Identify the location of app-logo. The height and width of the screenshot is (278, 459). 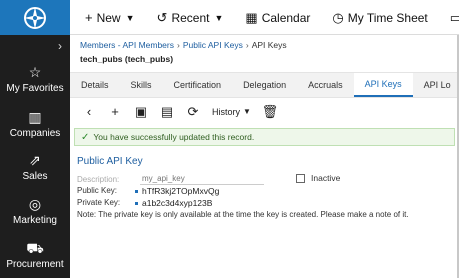
(35, 17).